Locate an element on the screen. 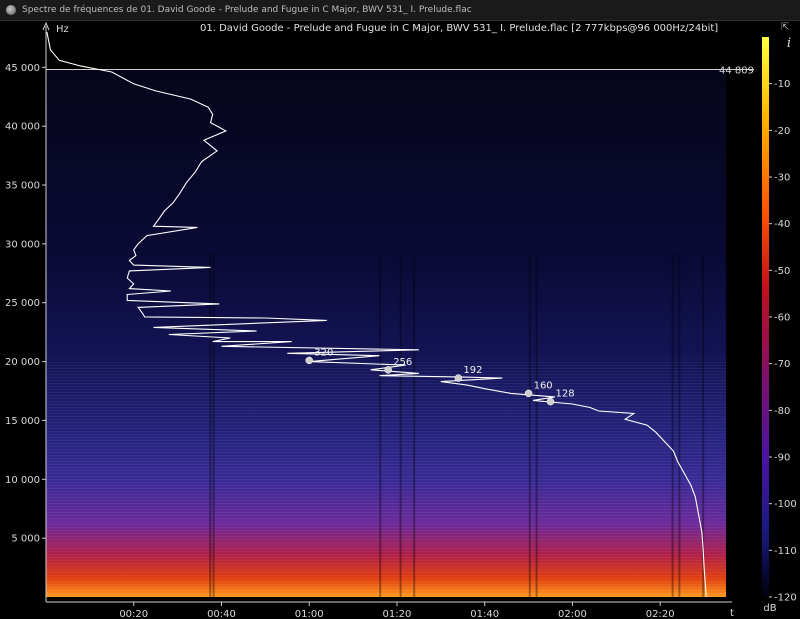  colorbar-tick-label: -10 is located at coordinates (782, 84).